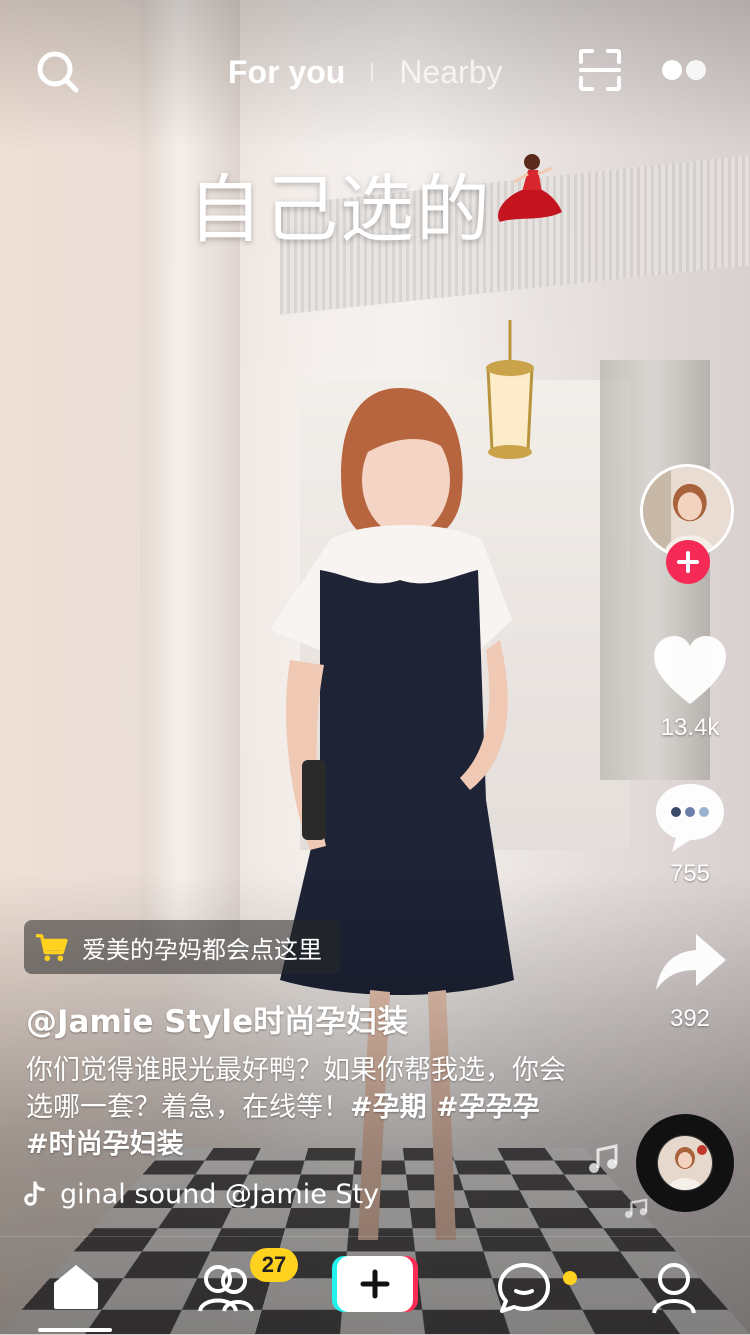 Image resolution: width=750 pixels, height=1335 pixels. I want to click on disc-art-image, so click(685, 1163).